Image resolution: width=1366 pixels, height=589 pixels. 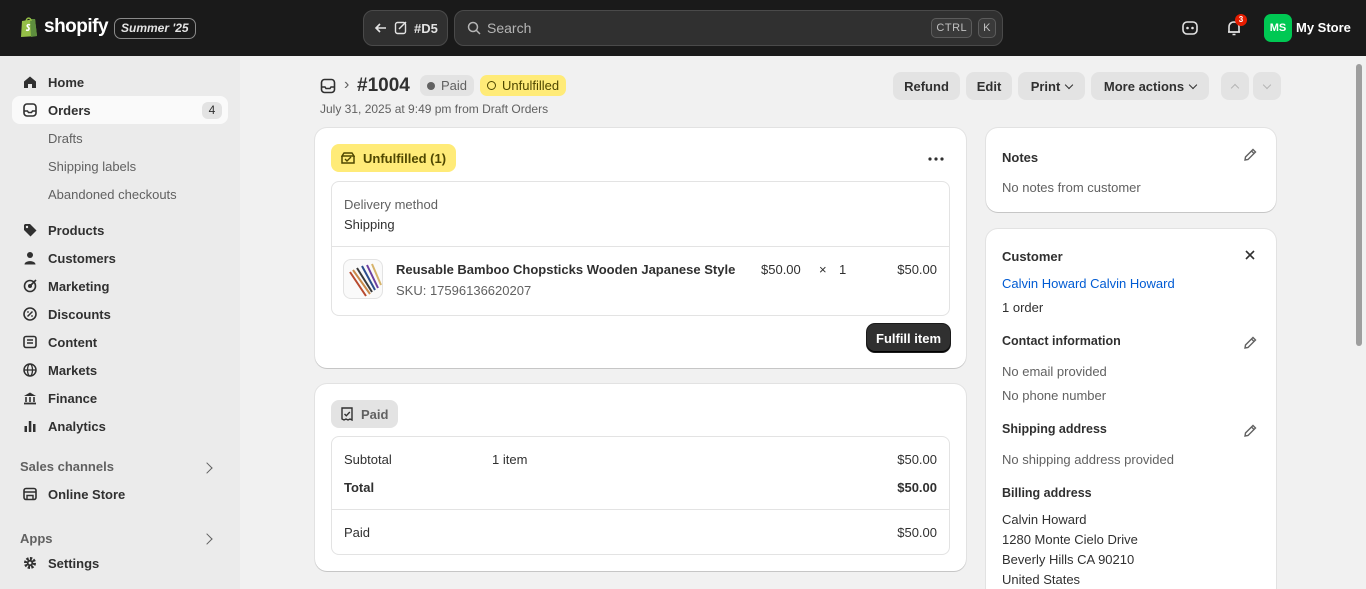 I want to click on fulfillment-status-badge: Unfulfilled, so click(x=523, y=85).